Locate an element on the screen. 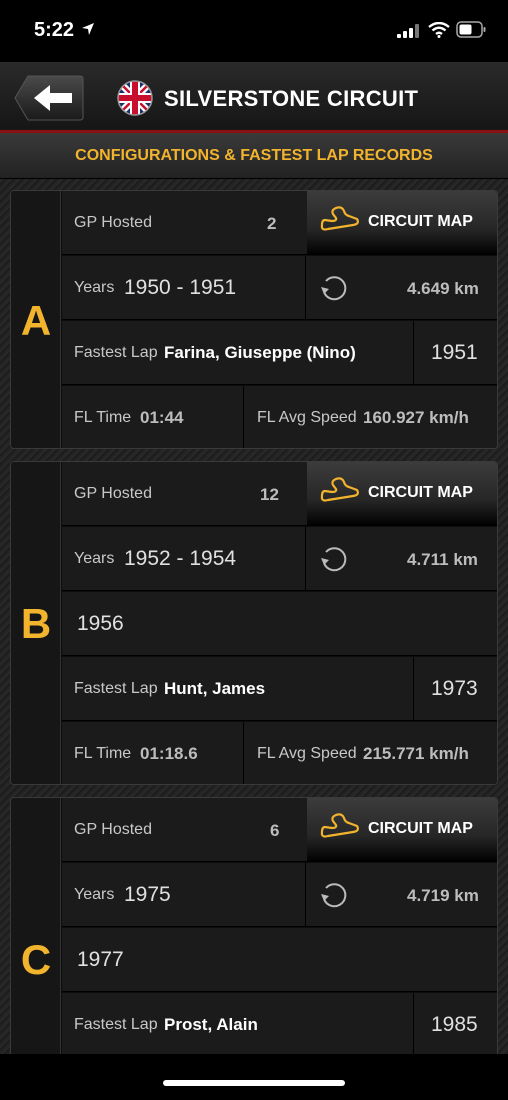 This screenshot has width=508, height=1100. fl-avg-speed-value: 160.927 km/h is located at coordinates (416, 417).